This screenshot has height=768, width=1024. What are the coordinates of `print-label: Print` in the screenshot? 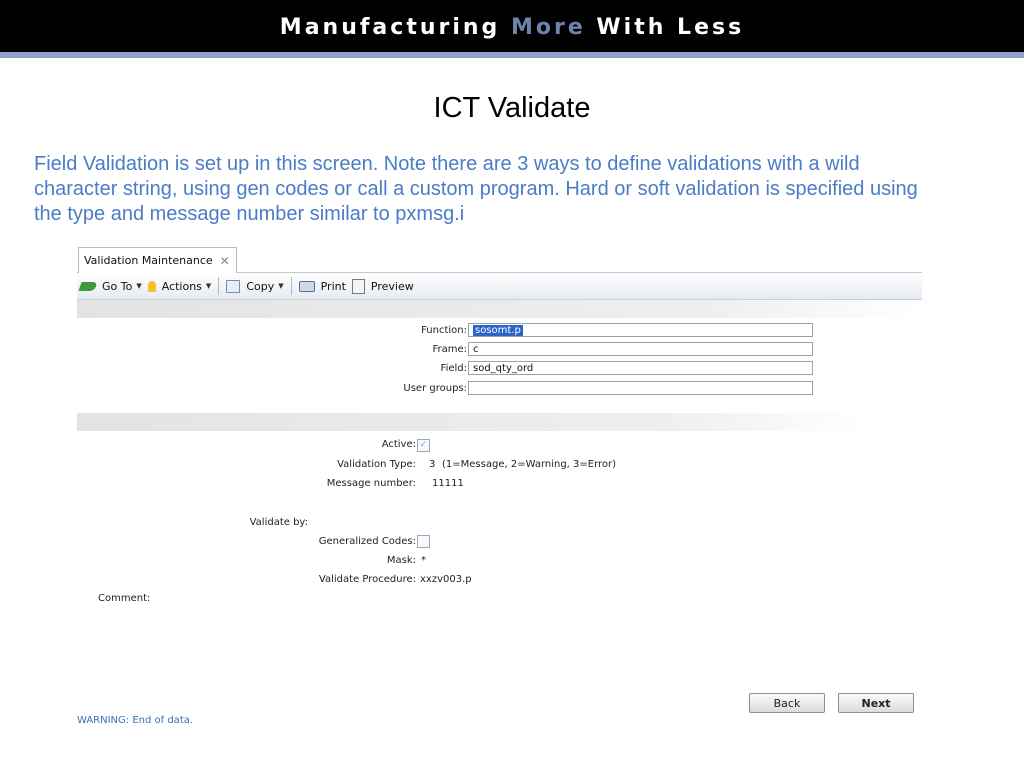 It's located at (333, 286).